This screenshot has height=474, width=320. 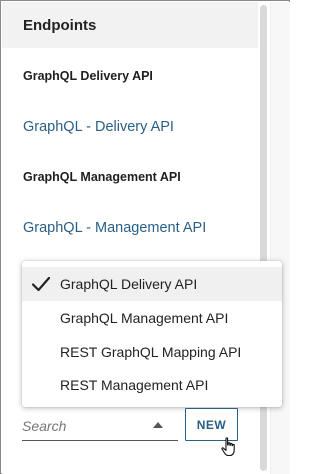 What do you see at coordinates (130, 25) in the screenshot?
I see `panel-header: Endpoints` at bounding box center [130, 25].